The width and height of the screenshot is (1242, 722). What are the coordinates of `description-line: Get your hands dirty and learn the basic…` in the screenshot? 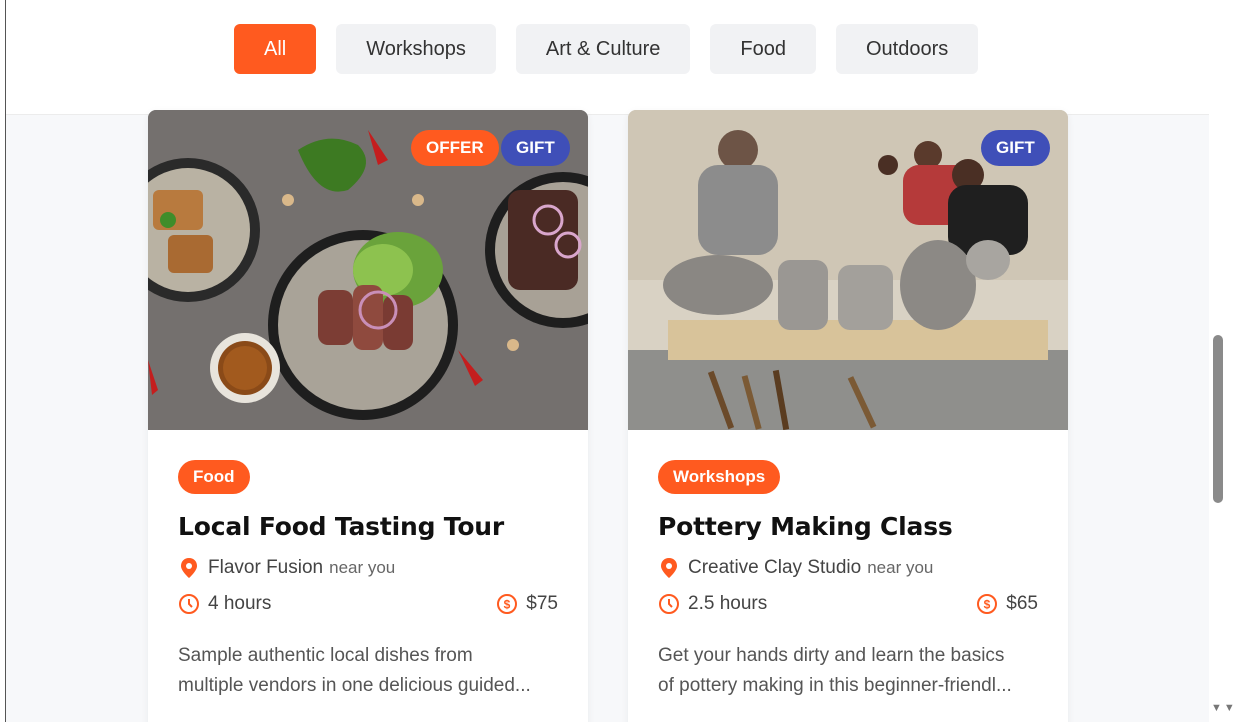 It's located at (831, 655).